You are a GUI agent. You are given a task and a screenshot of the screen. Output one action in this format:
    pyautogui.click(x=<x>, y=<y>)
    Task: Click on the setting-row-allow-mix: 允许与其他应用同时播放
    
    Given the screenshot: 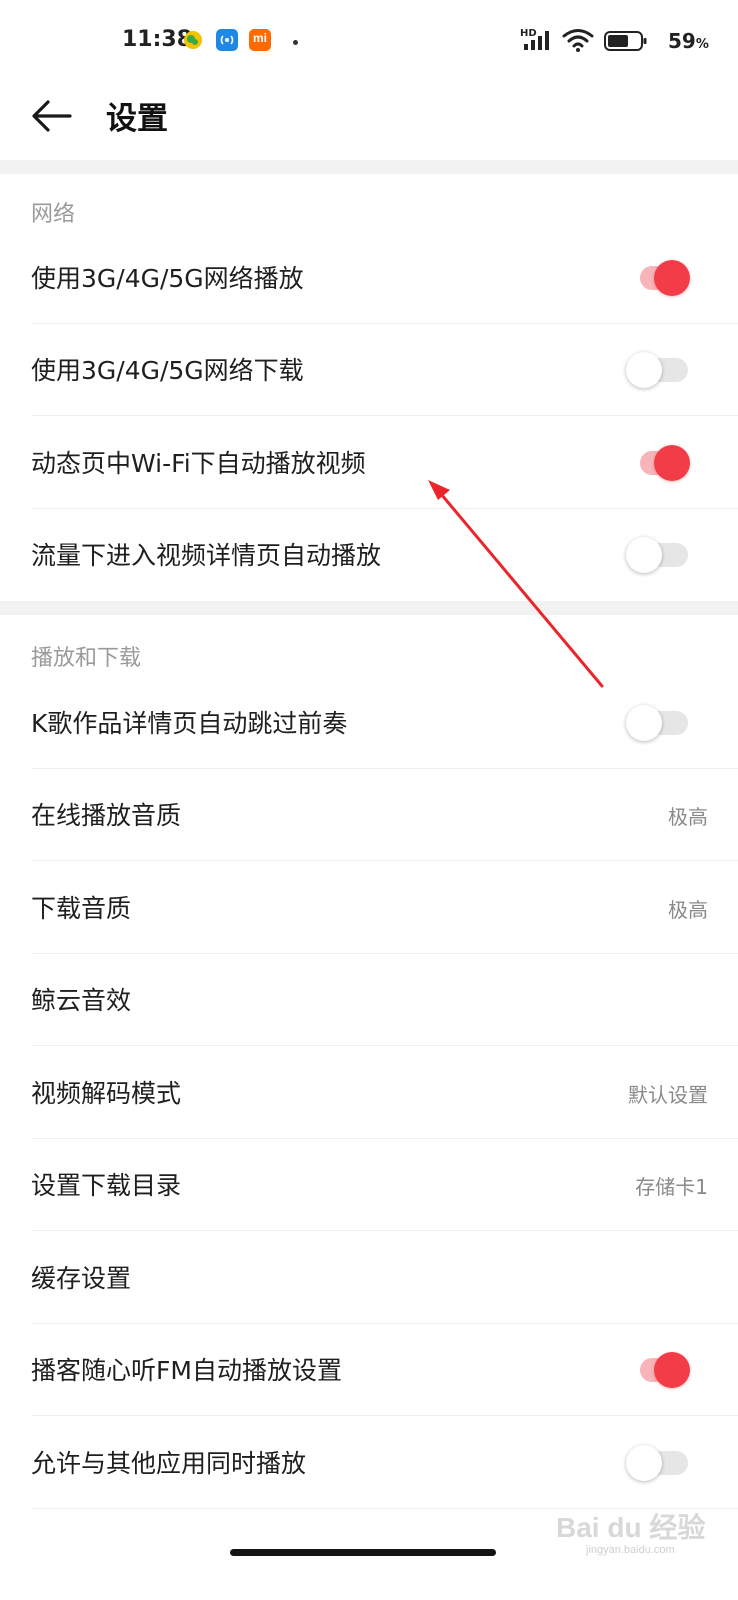 What is the action you would take?
    pyautogui.click(x=369, y=1463)
    